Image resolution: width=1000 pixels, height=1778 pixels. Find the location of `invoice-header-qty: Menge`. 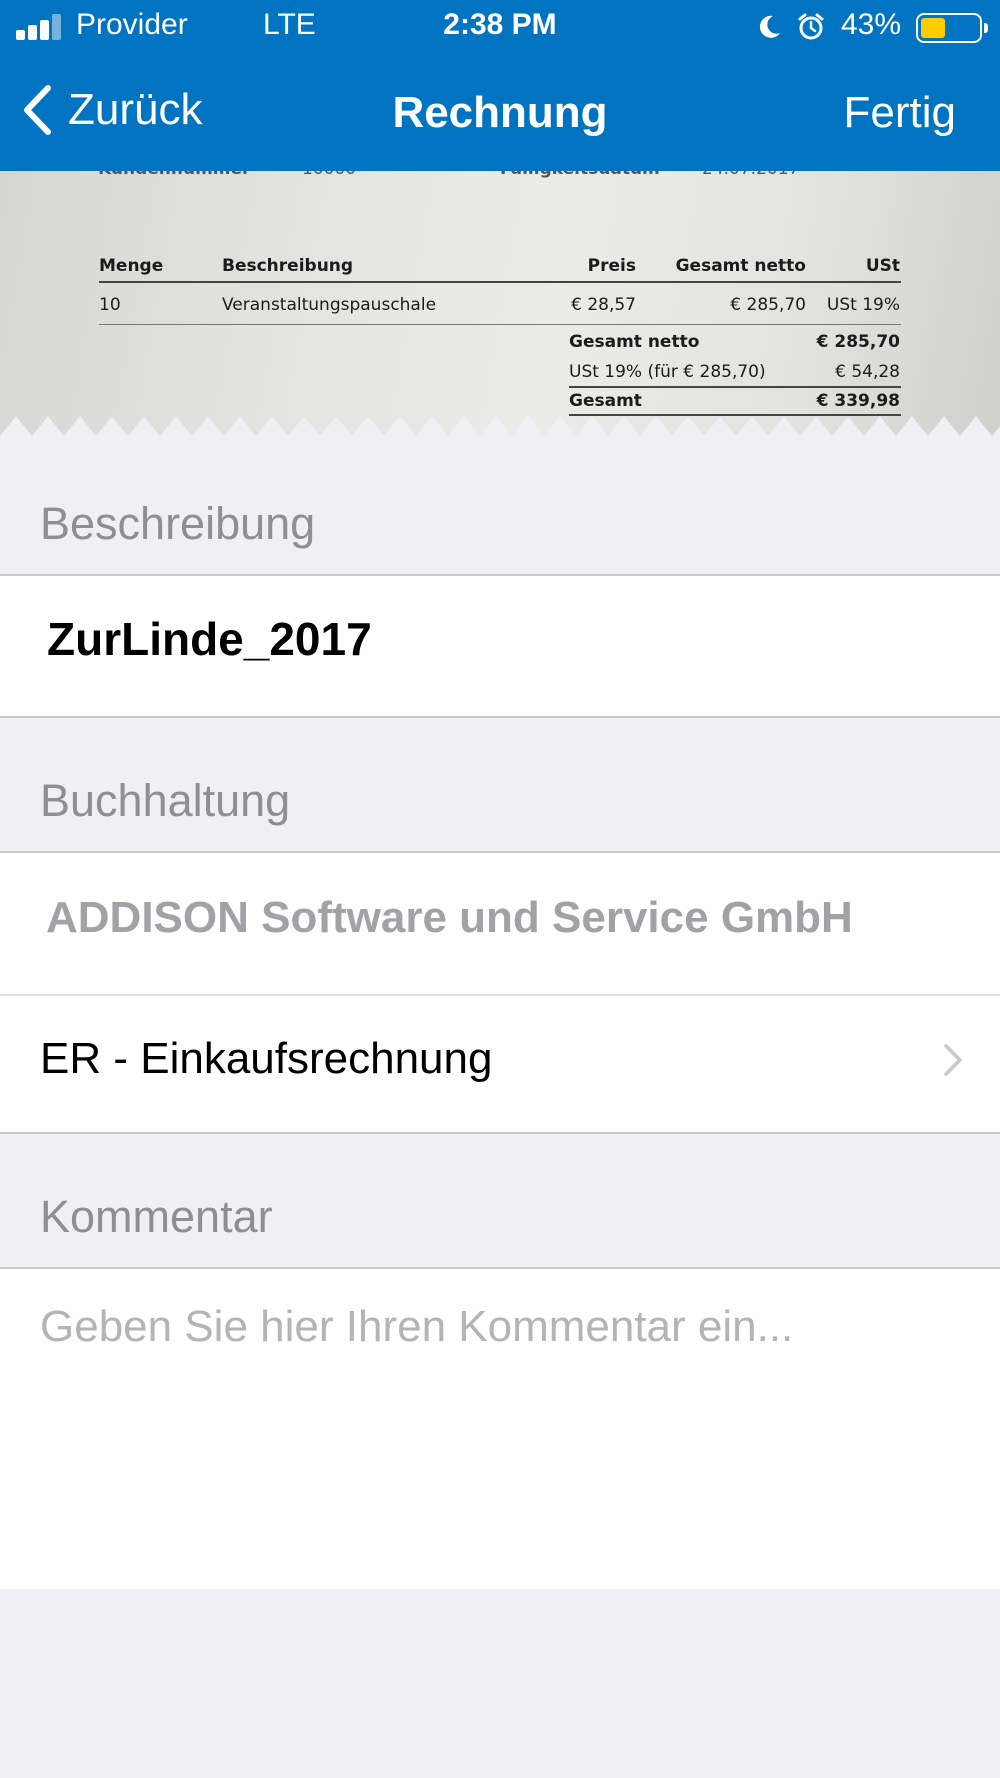

invoice-header-qty: Menge is located at coordinates (131, 266).